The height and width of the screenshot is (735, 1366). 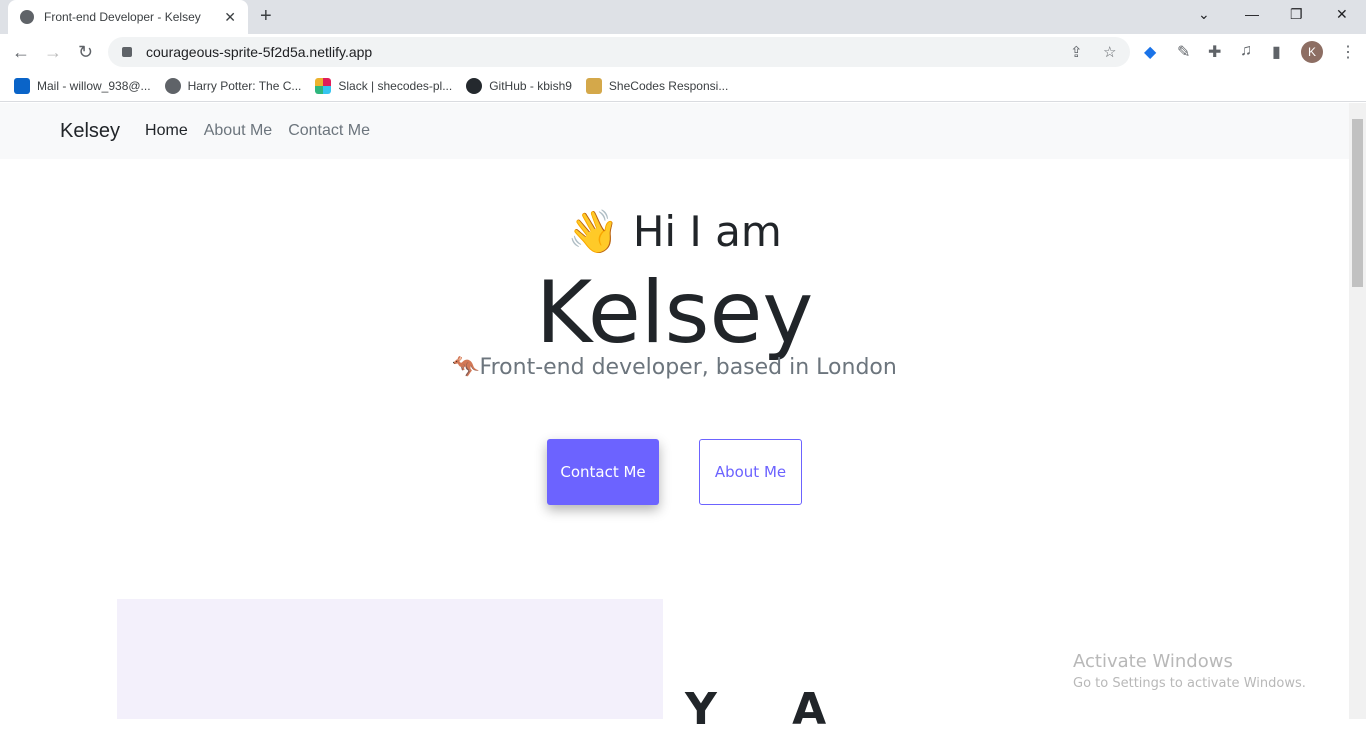 What do you see at coordinates (674, 131) in the screenshot?
I see `site-navbar: Kelsey Home About Me Contact Me` at bounding box center [674, 131].